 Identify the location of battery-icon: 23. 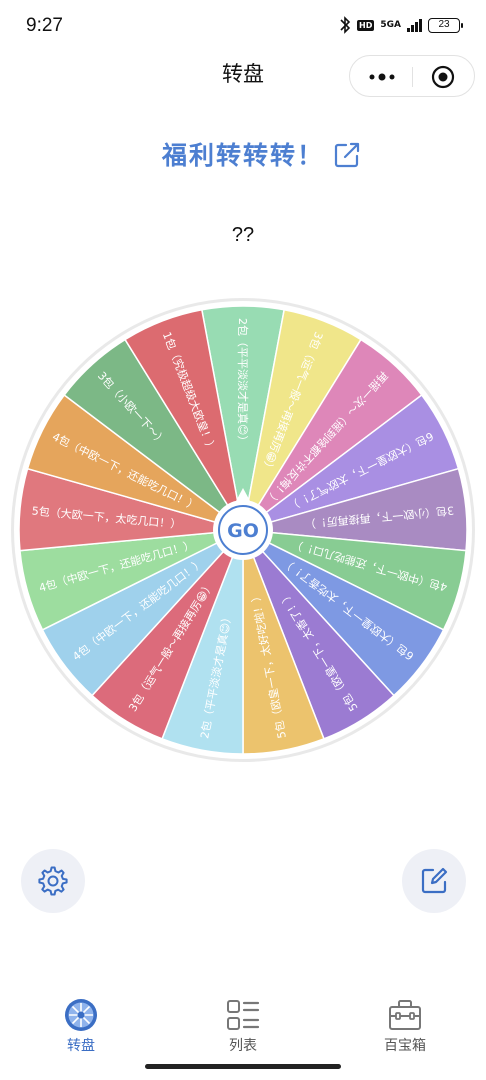
(445, 25).